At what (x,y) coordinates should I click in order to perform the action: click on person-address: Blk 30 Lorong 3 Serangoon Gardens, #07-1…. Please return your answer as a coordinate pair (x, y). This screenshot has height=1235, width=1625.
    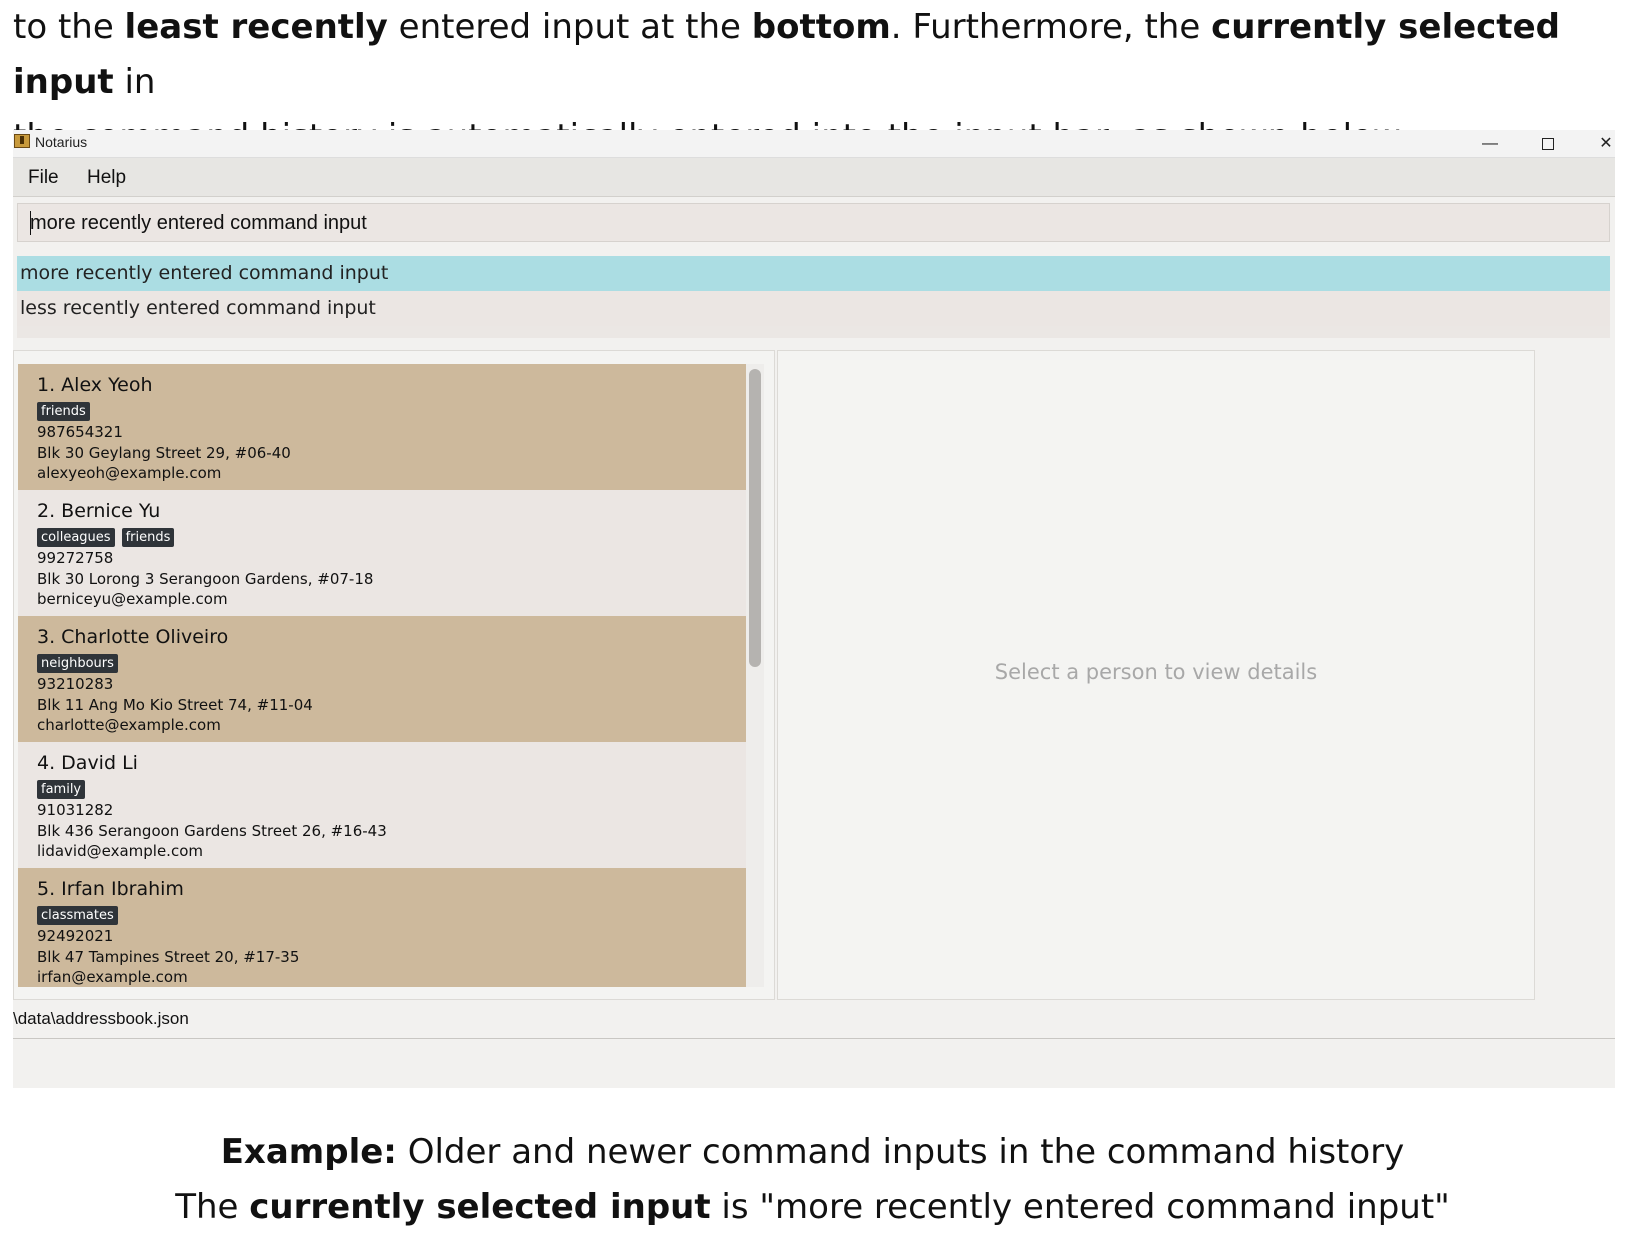
    Looking at the image, I should click on (205, 578).